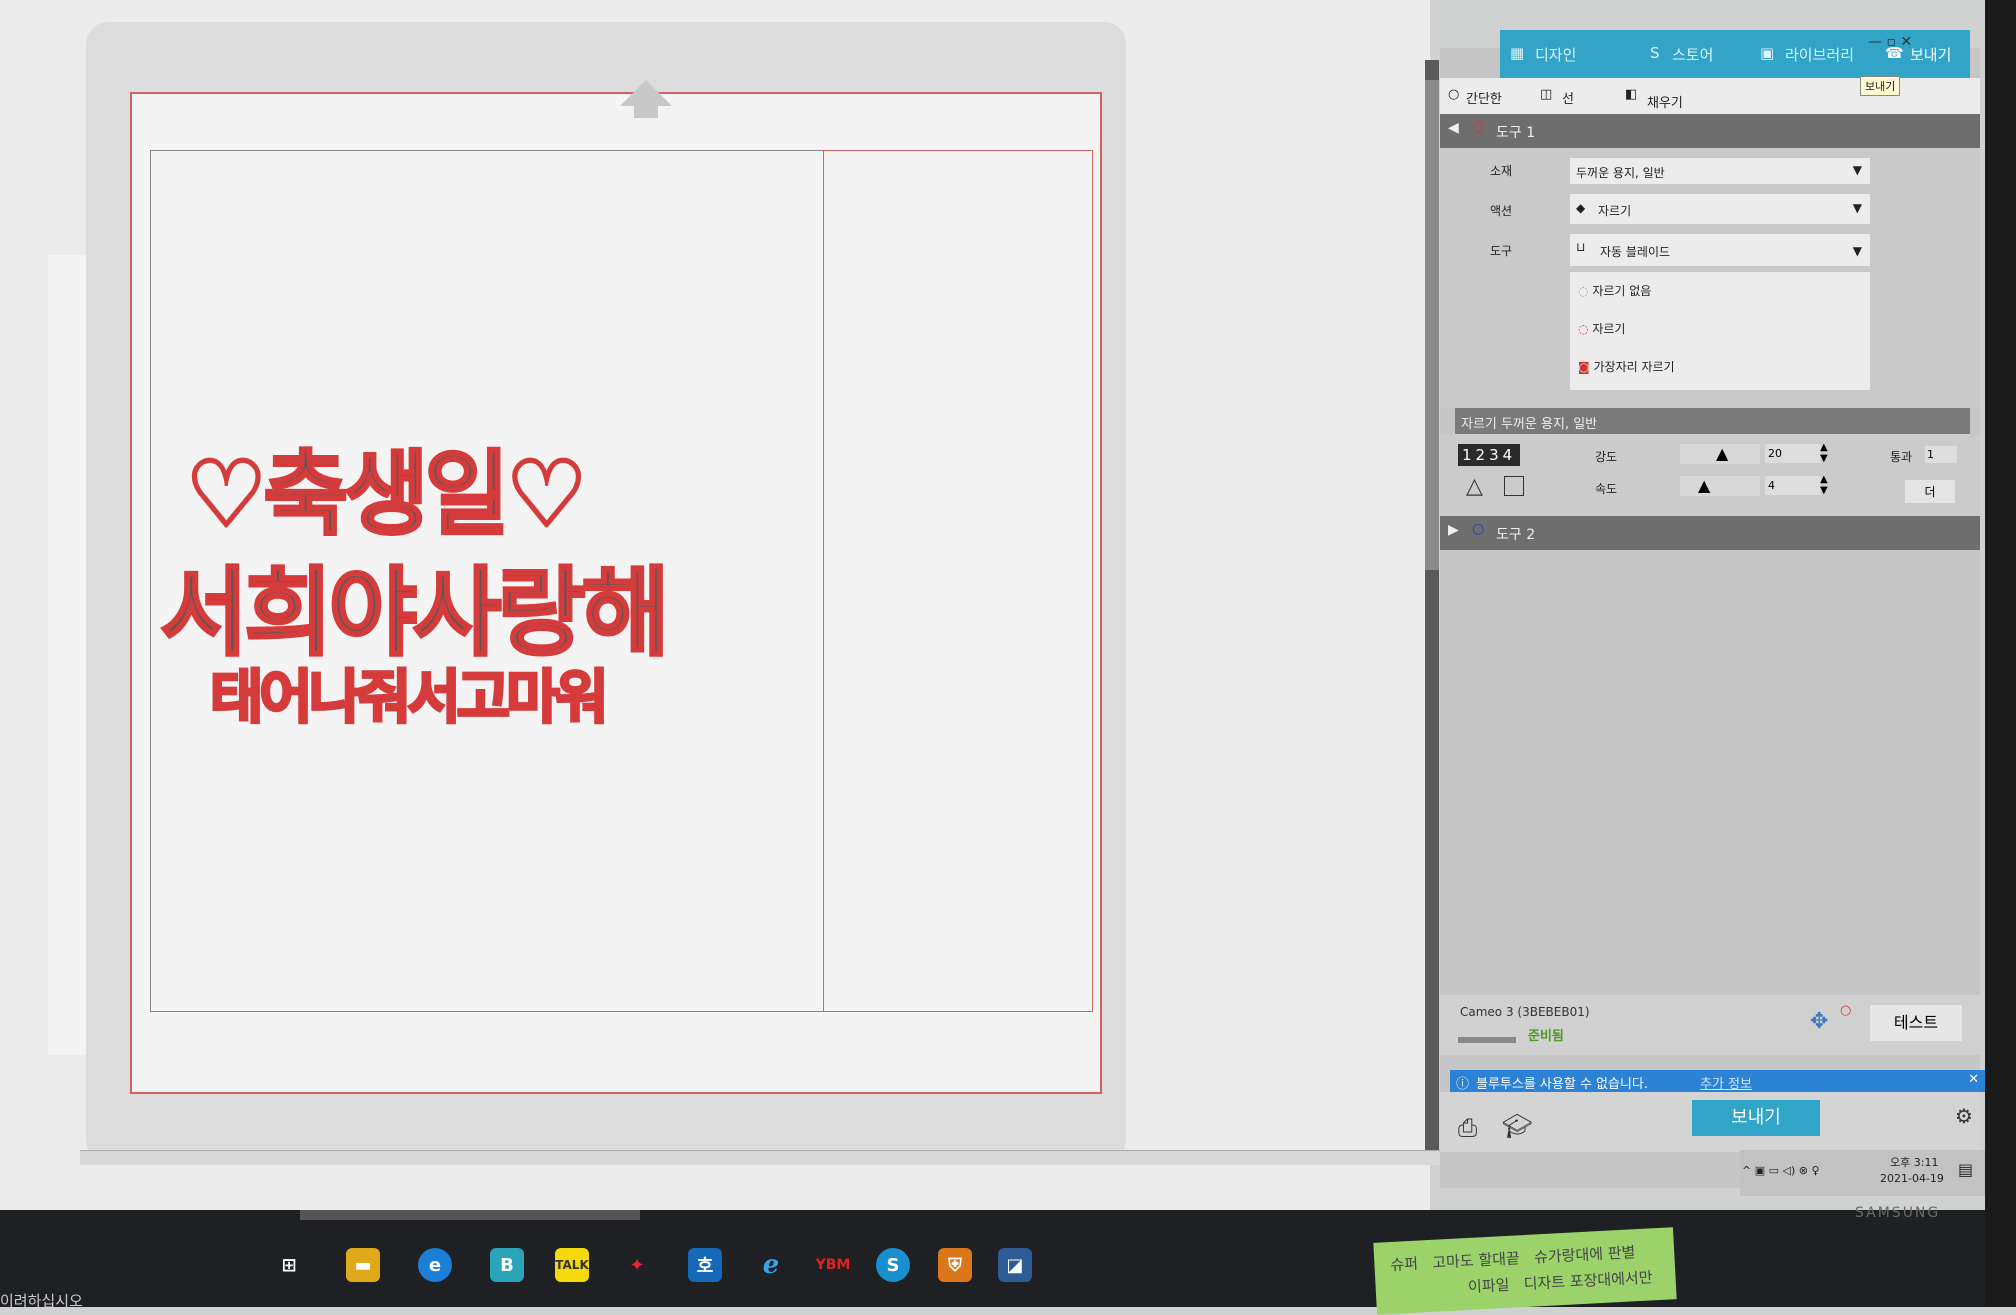  I want to click on design-line-1: ♡축생일♡, so click(387, 486).